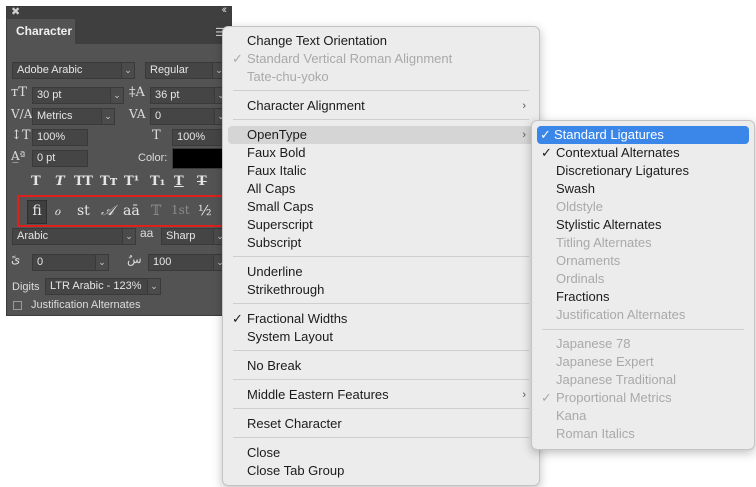 This screenshot has width=756, height=487. Describe the element at coordinates (202, 181) in the screenshot. I see `strikethrough-button: T` at that location.